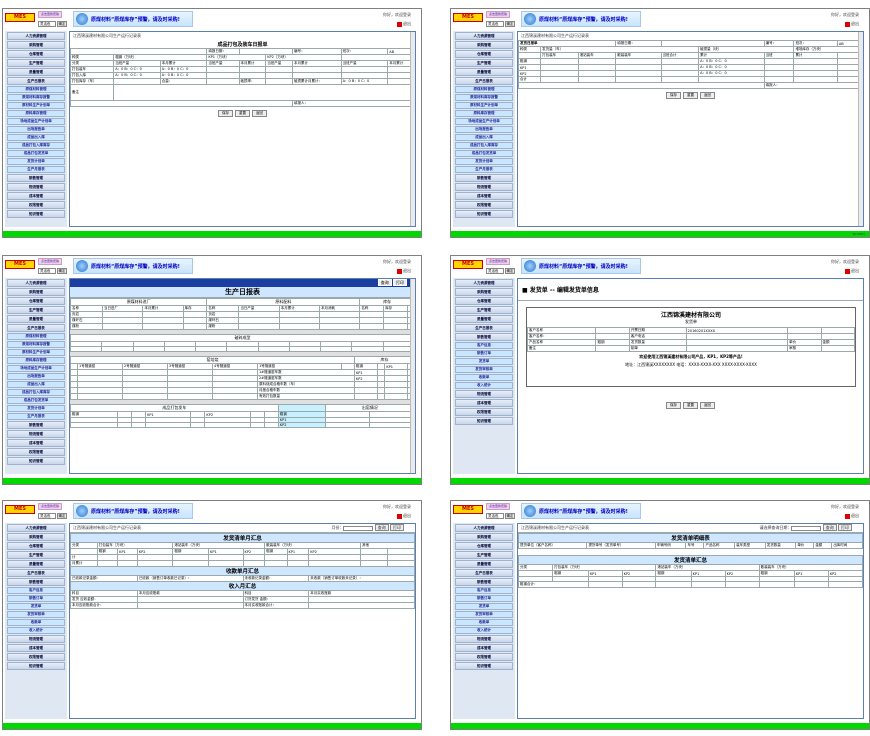  I want to click on alert-banner: 原煤材料“原煤库存”预警，请及时采购!, so click(133, 19).